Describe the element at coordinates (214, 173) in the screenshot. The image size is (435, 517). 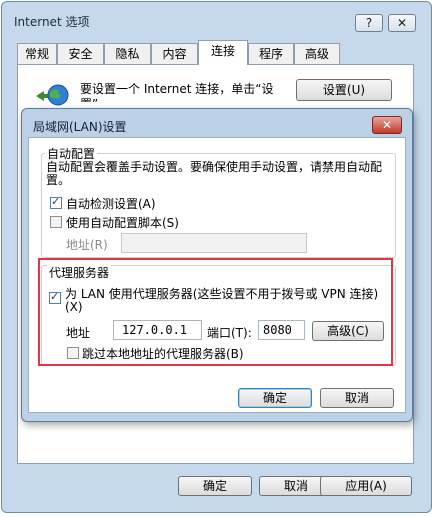
I see `auto-config-description: 自动配置会覆盖手动设置。要确保使用手动设置，请禁用自动配置。` at that location.